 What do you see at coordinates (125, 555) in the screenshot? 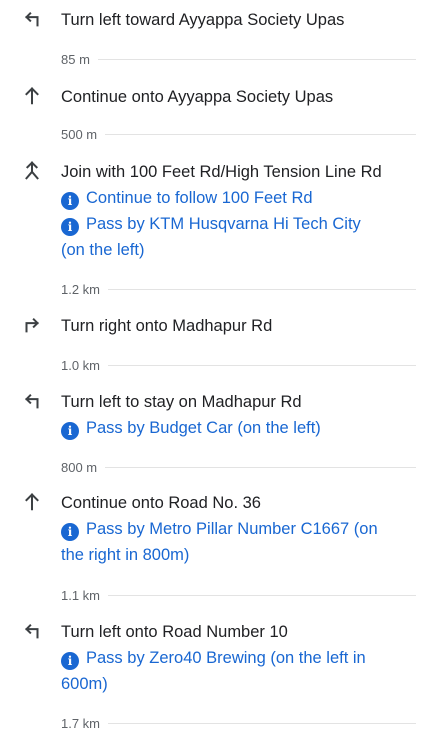
I see `note-text: the right in 800m)` at bounding box center [125, 555].